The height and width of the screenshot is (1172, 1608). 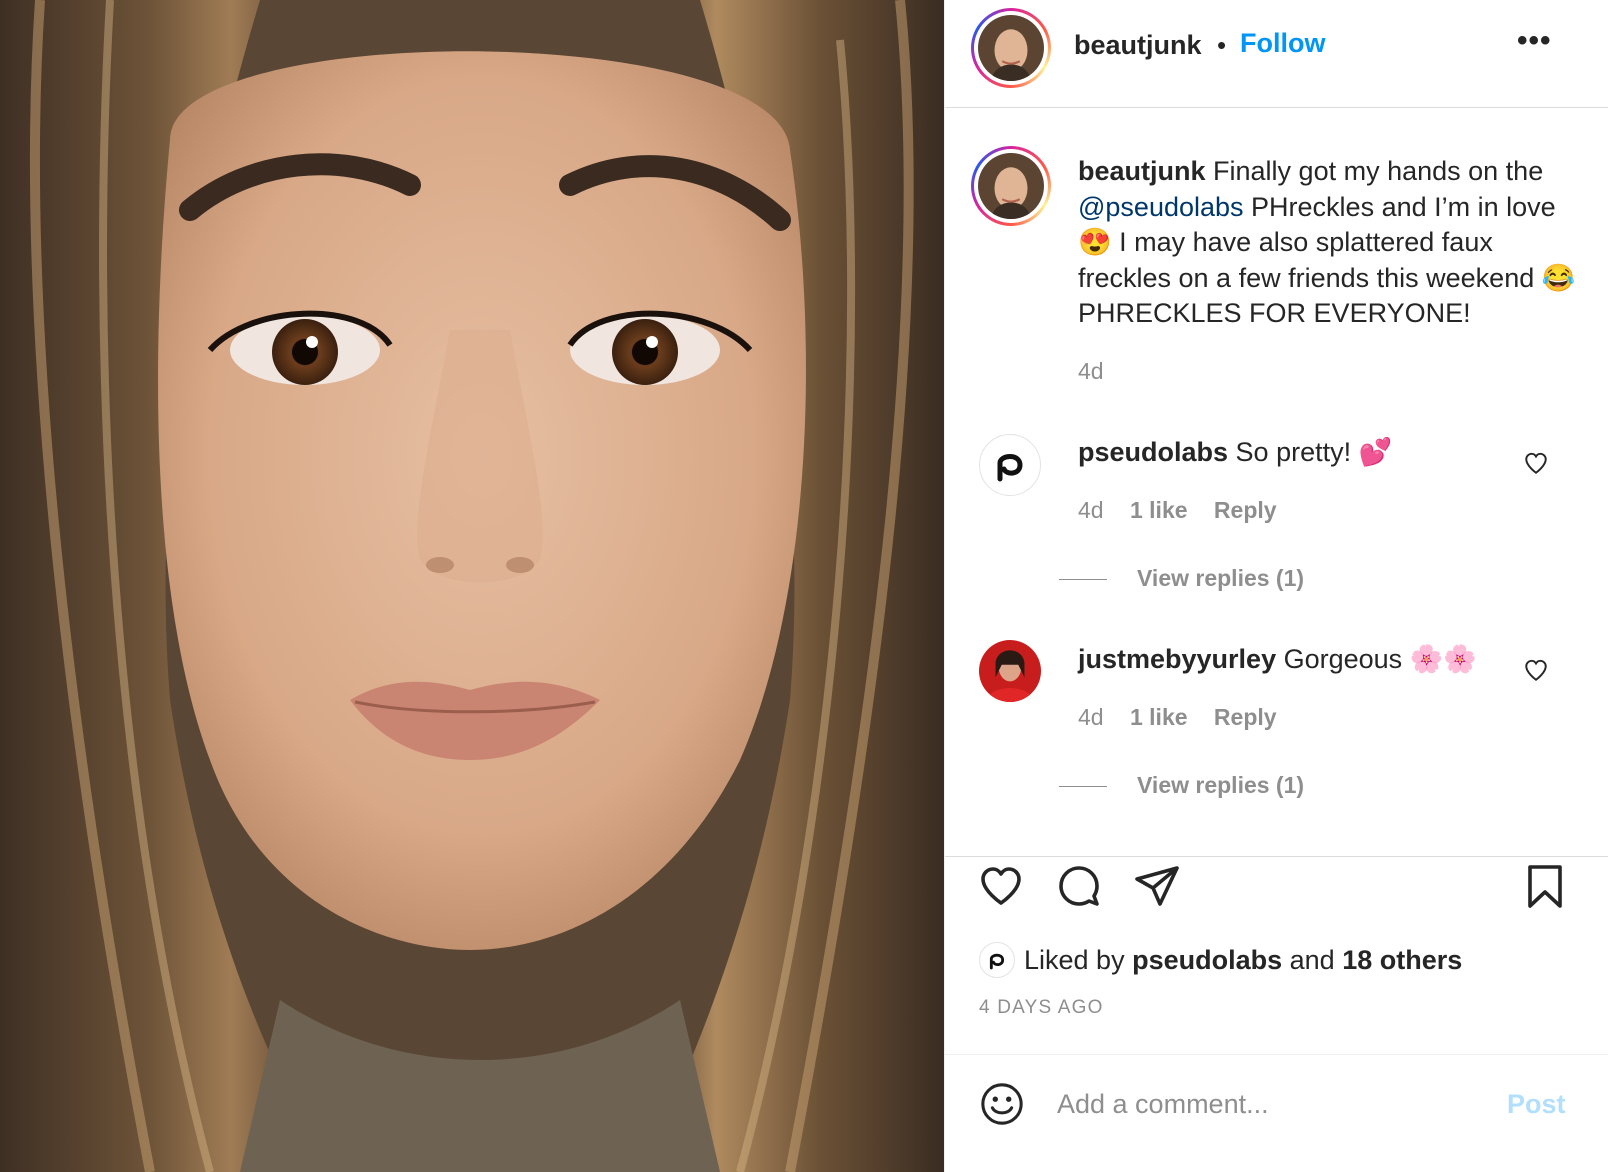 I want to click on liked-by-user: pseudolabs, so click(x=1207, y=960).